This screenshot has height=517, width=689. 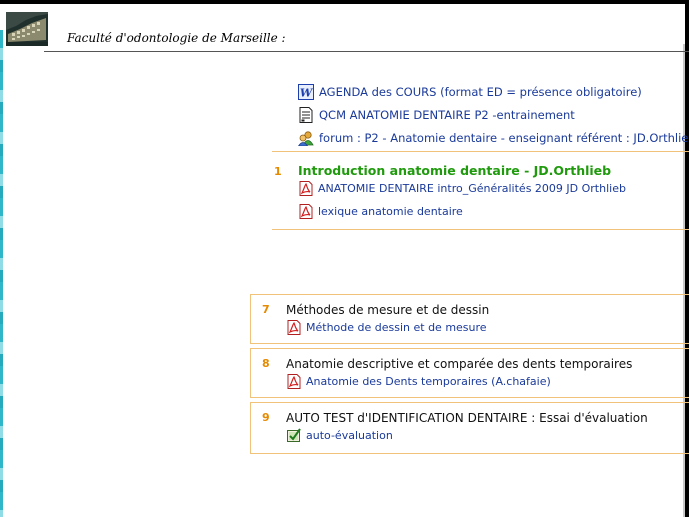 I want to click on site-title: Faculté d'odontologie de Marseille :, so click(x=176, y=38).